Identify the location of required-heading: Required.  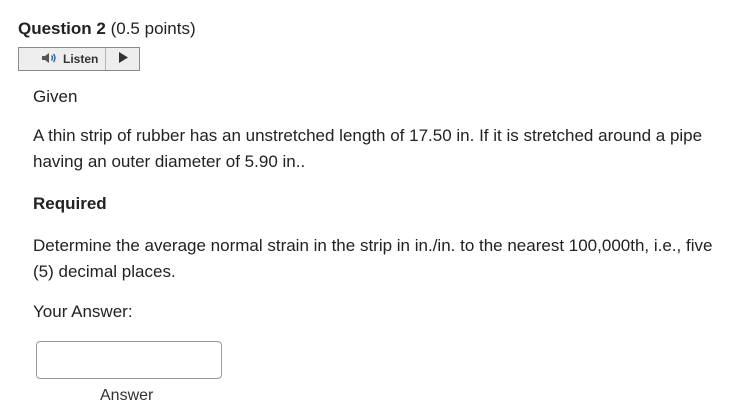
(70, 203).